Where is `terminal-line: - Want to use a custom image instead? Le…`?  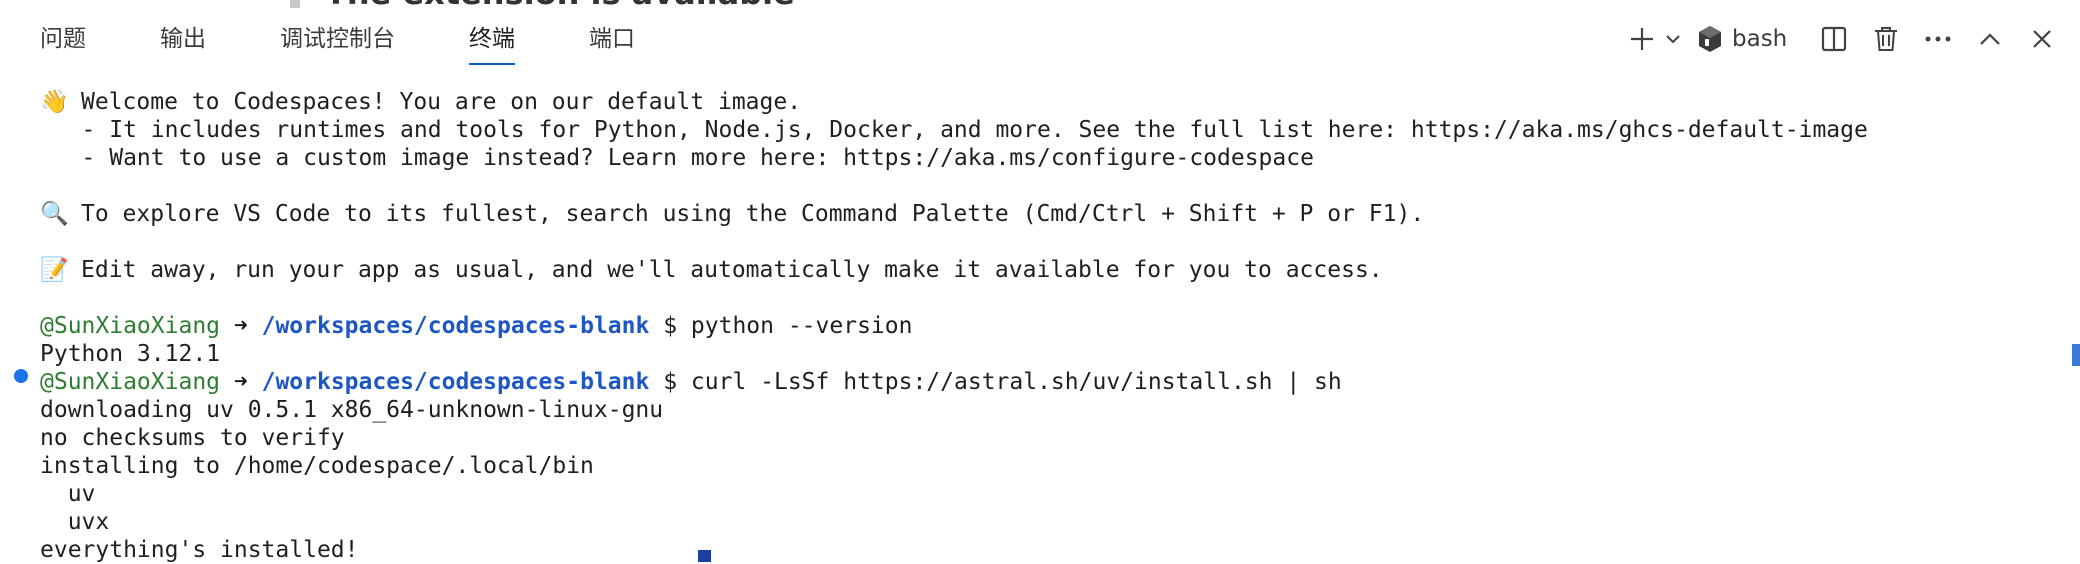
terminal-line: - Want to use a custom image instead? Le… is located at coordinates (677, 158).